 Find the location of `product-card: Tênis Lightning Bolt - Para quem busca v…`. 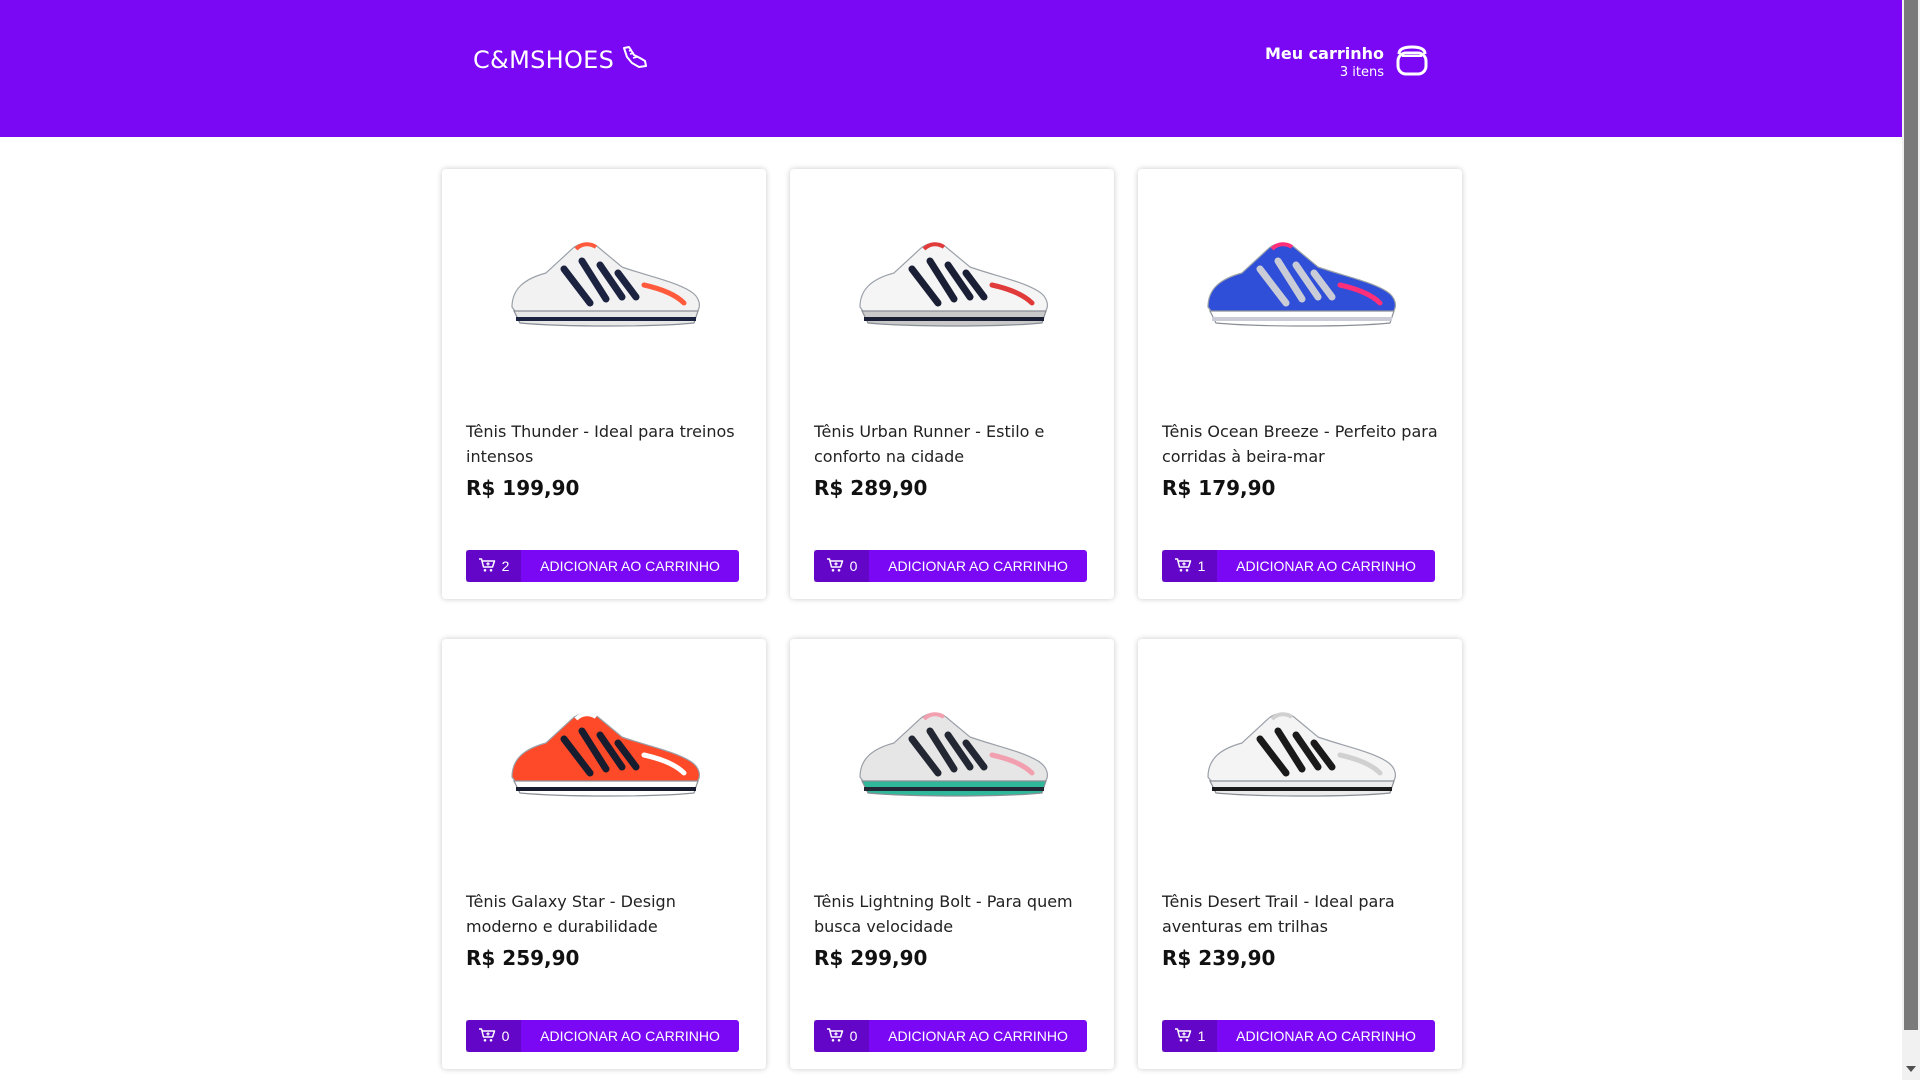

product-card: Tênis Lightning Bolt - Para quem busca v… is located at coordinates (952, 854).